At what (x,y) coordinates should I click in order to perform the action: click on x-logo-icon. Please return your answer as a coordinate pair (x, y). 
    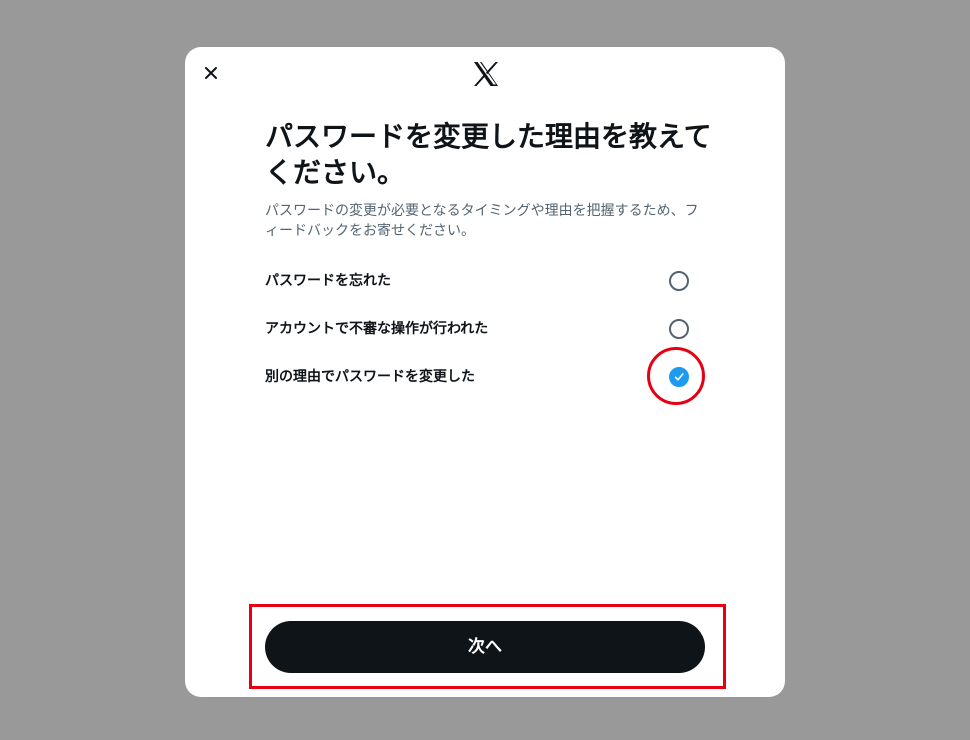
    Looking at the image, I should click on (486, 74).